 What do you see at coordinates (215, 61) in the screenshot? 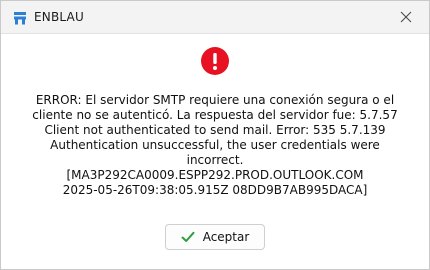
I see `error-icon` at bounding box center [215, 61].